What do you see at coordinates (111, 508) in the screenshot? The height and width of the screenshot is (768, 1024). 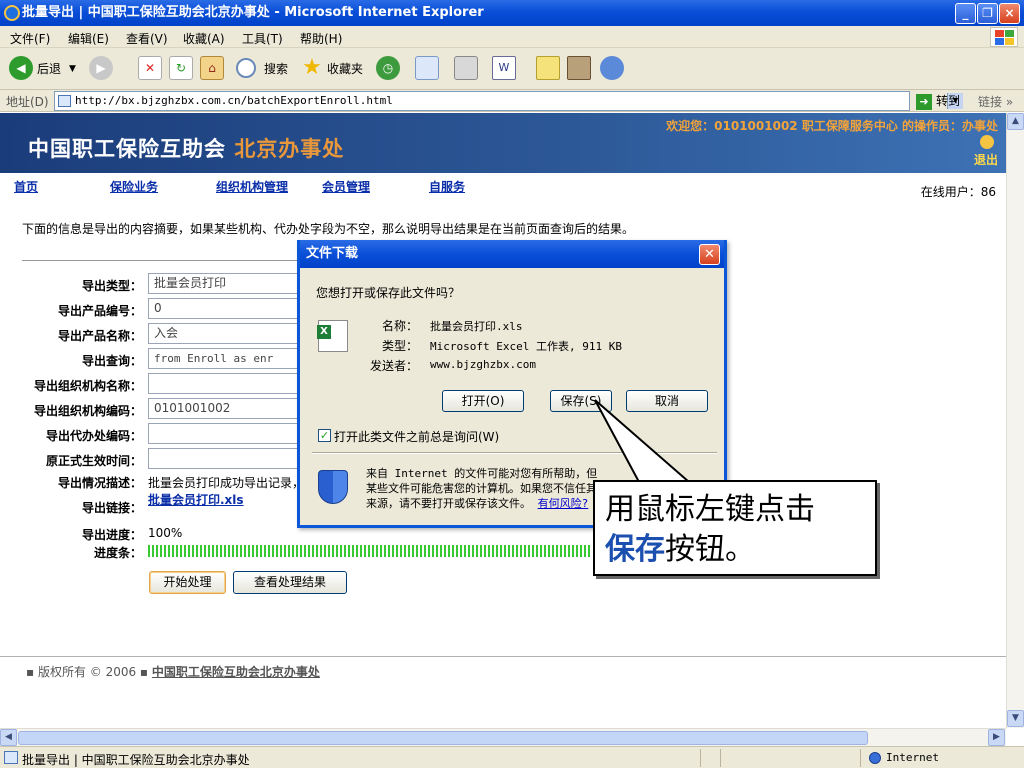 I see `export-link-label: 导出链接：` at bounding box center [111, 508].